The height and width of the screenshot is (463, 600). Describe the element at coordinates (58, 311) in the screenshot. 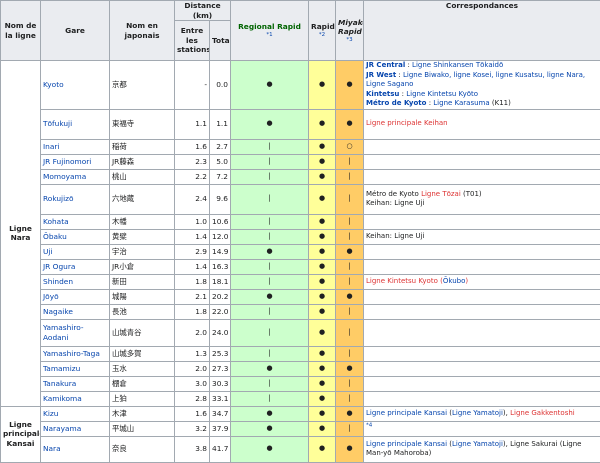

I see `station-link: Nagaike` at that location.